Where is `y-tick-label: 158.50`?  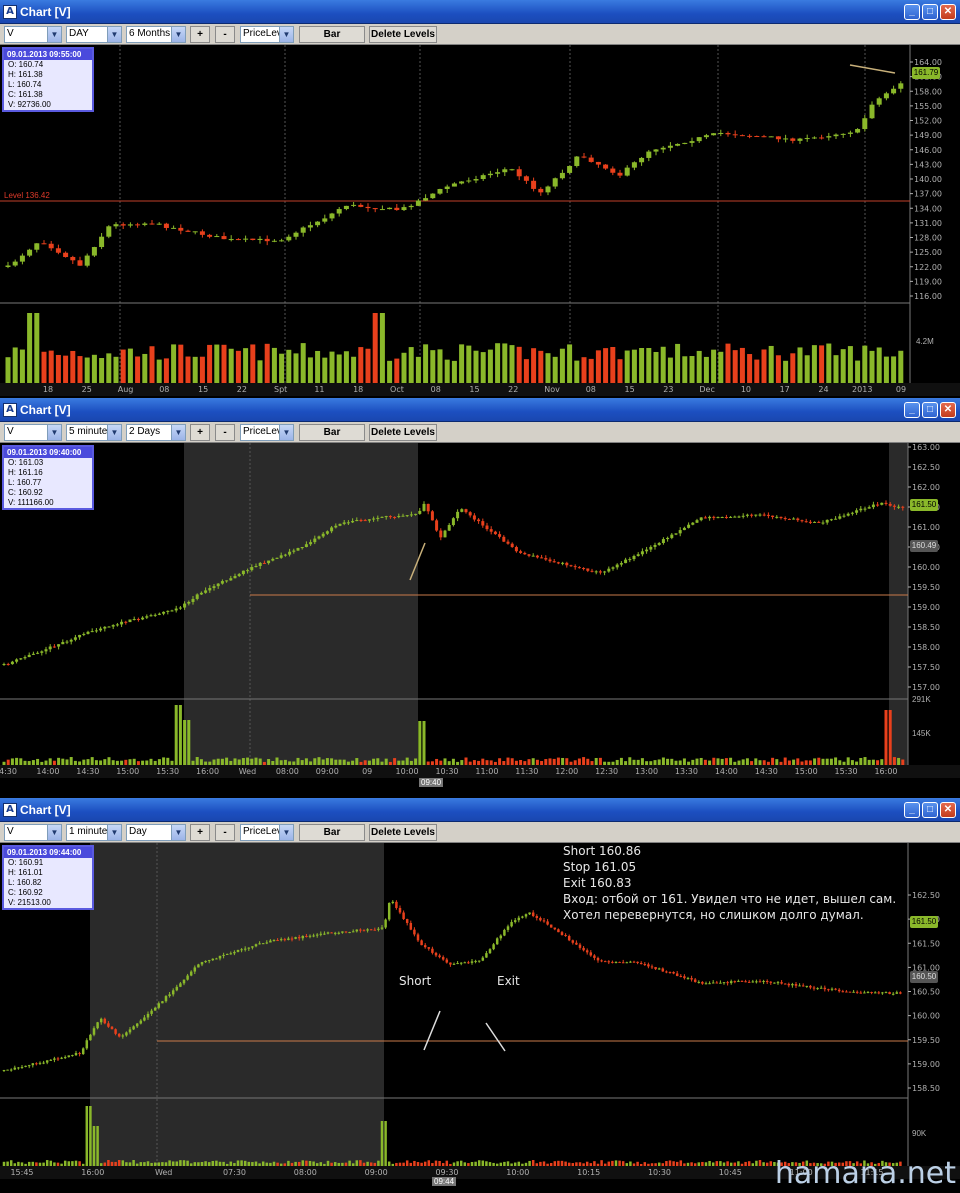
y-tick-label: 158.50 is located at coordinates (926, 627).